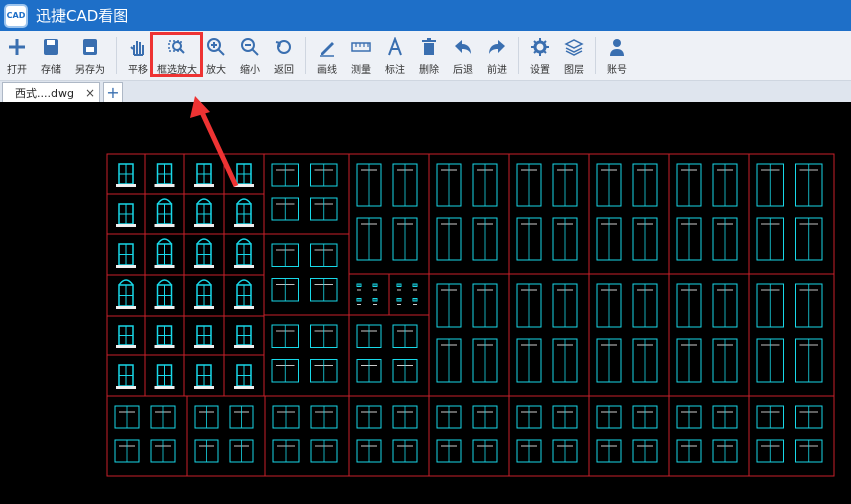  What do you see at coordinates (463, 70) in the screenshot?
I see `undo-label: 后退` at bounding box center [463, 70].